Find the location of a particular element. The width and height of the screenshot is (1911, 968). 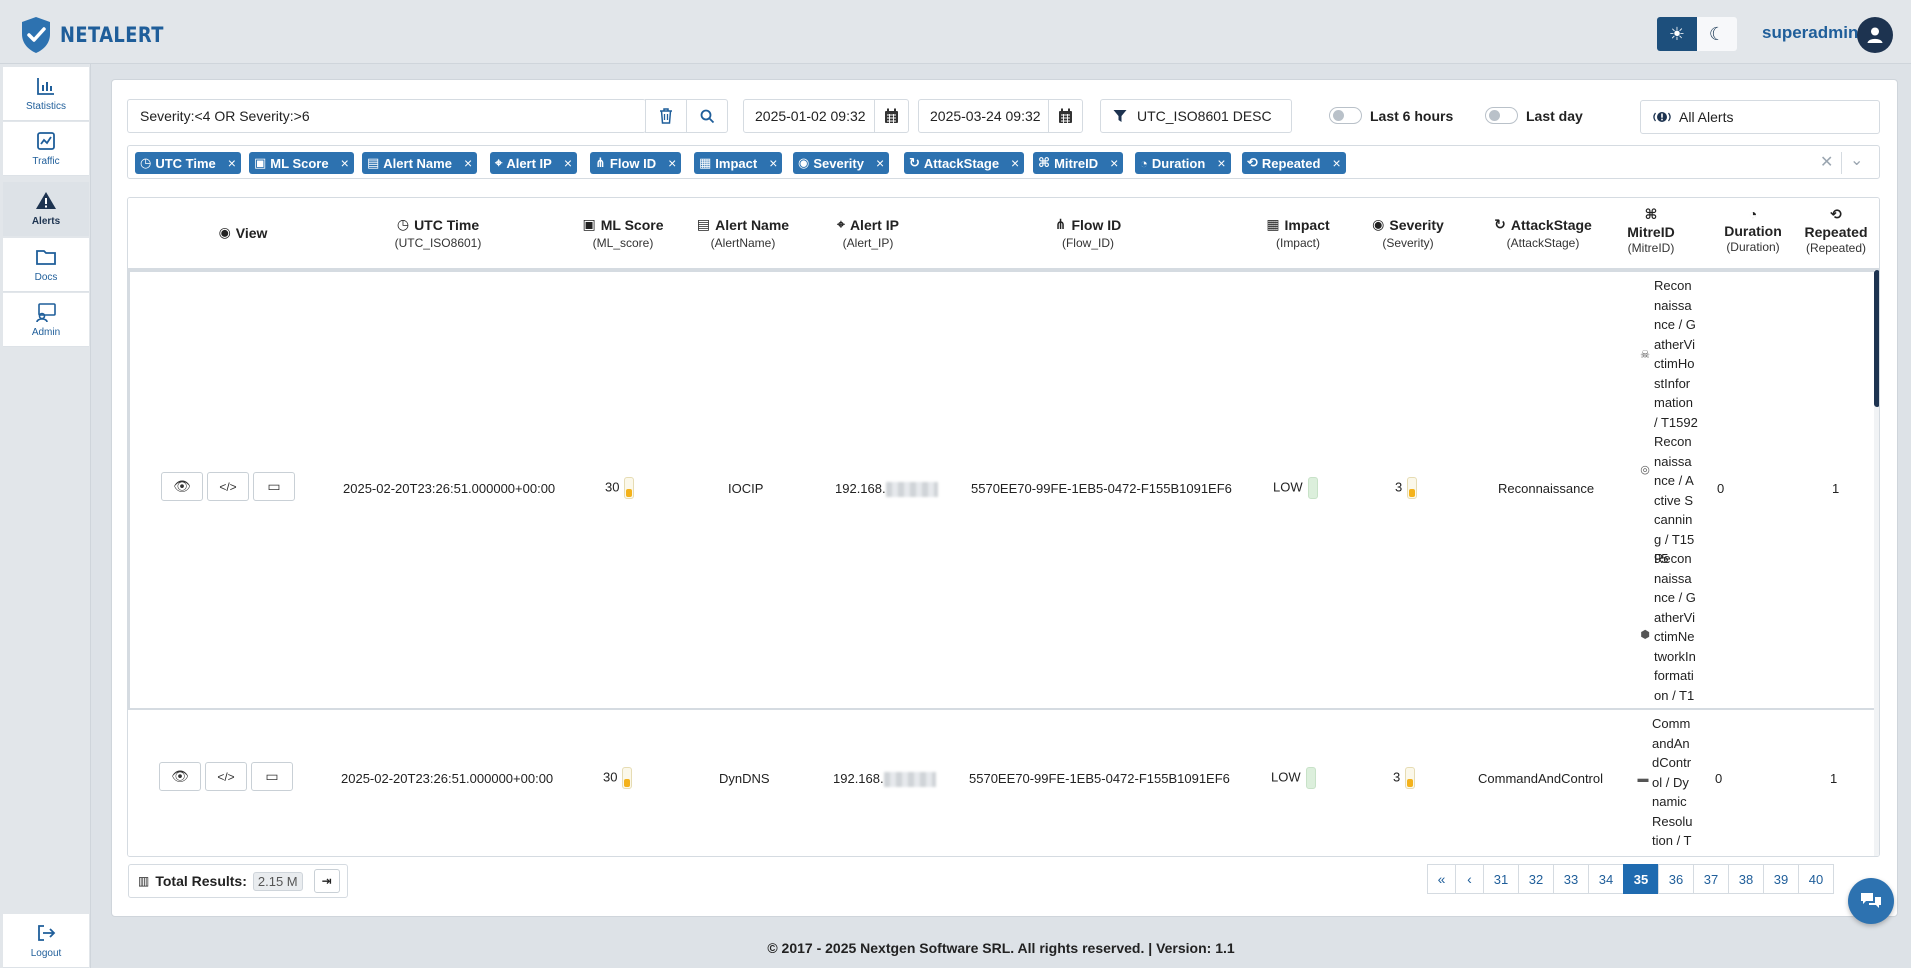

th-duration: ◔ Duration (Duration) is located at coordinates (1753, 230).